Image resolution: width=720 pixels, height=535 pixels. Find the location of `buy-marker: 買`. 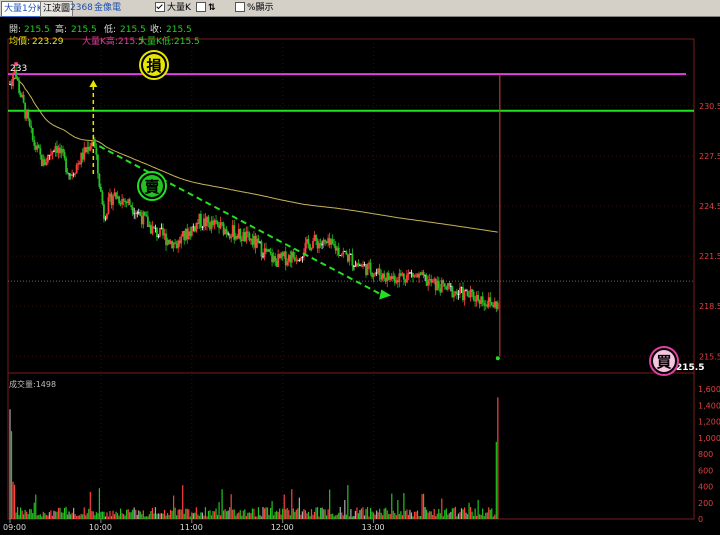

buy-marker: 買 is located at coordinates (664, 361).